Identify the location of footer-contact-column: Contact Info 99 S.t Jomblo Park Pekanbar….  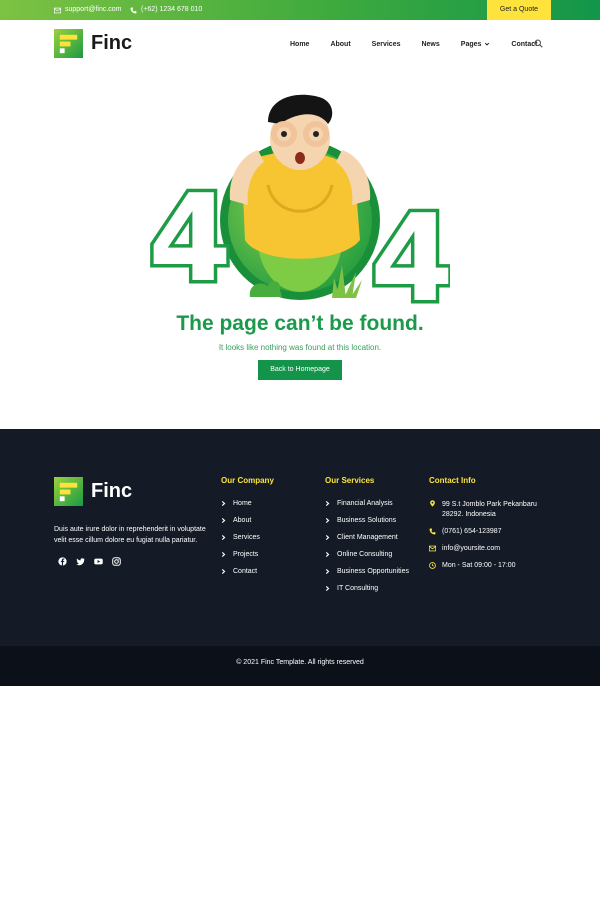
(485, 527).